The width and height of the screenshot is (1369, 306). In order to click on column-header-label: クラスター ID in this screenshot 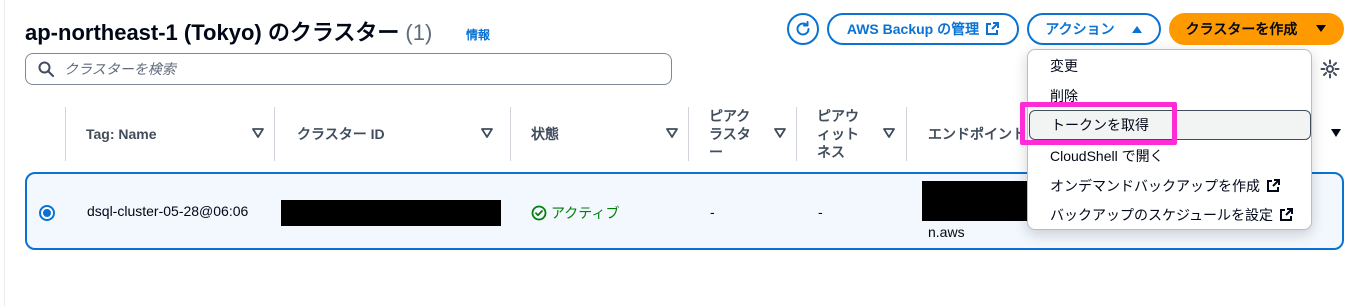, I will do `click(341, 134)`.